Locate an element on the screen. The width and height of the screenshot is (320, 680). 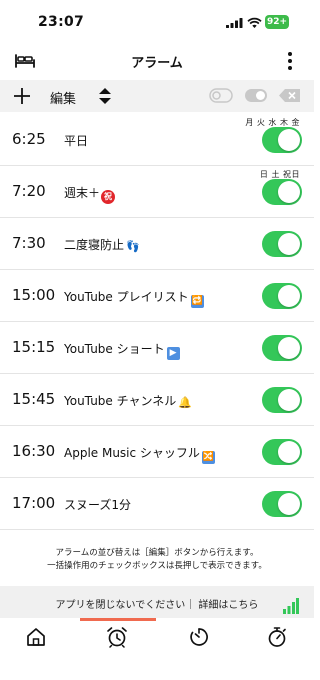
alarm-row: 17:00 スヌーズ1分 is located at coordinates (157, 504).